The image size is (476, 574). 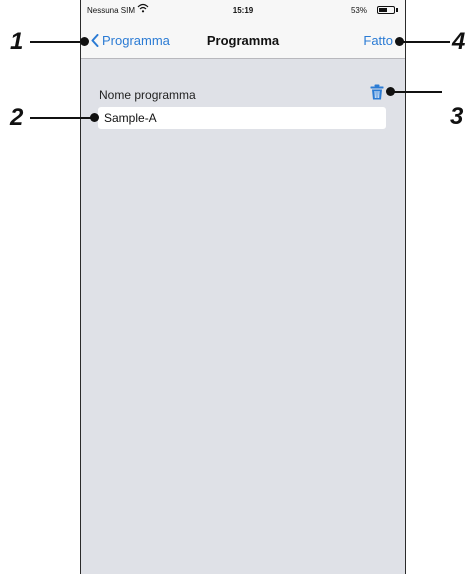 What do you see at coordinates (242, 118) in the screenshot?
I see `program-name-input` at bounding box center [242, 118].